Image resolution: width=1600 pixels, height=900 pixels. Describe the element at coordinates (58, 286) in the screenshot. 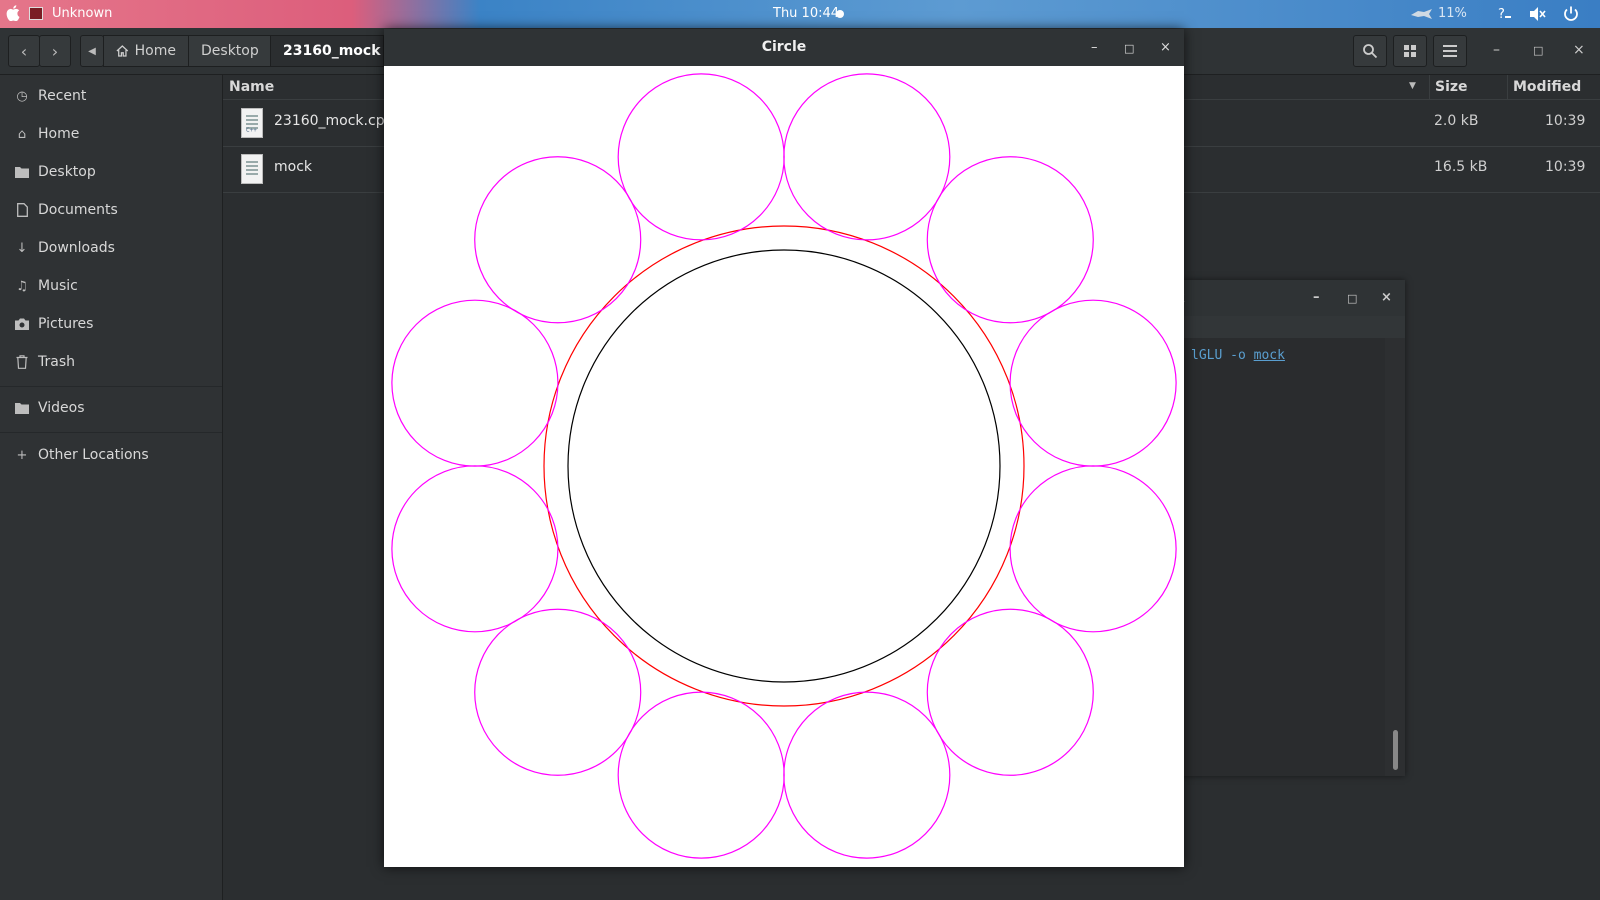

I see `sidebar-item-label: Music` at that location.